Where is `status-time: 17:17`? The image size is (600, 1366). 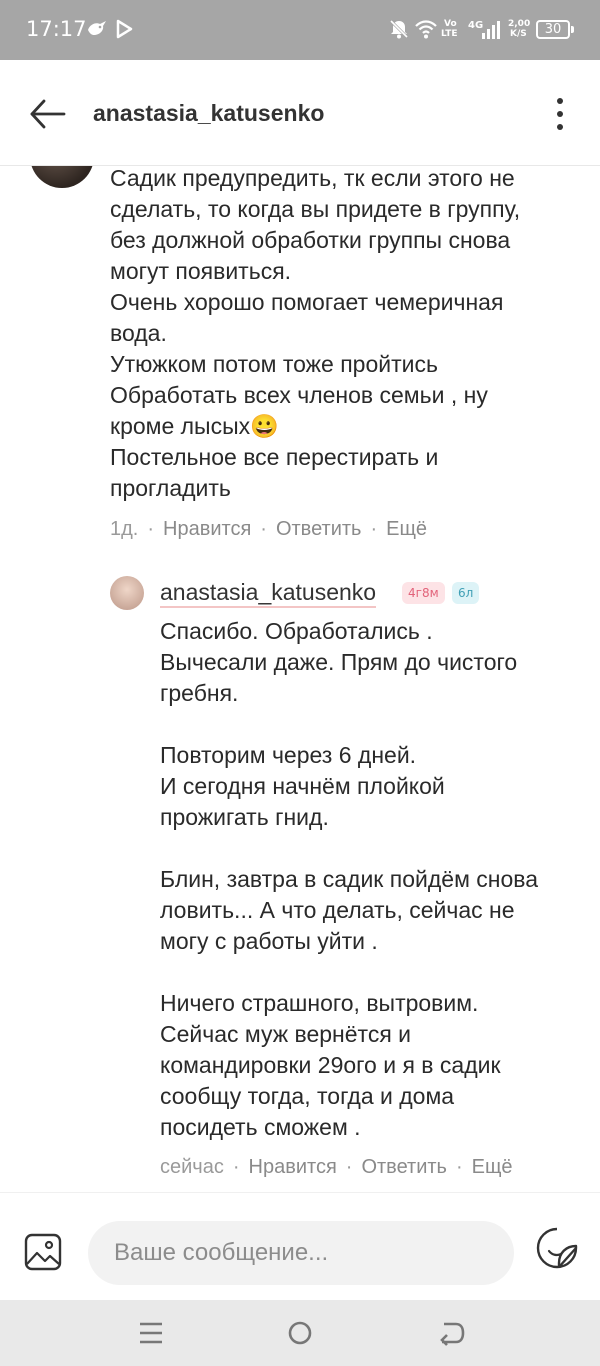 status-time: 17:17 is located at coordinates (56, 29).